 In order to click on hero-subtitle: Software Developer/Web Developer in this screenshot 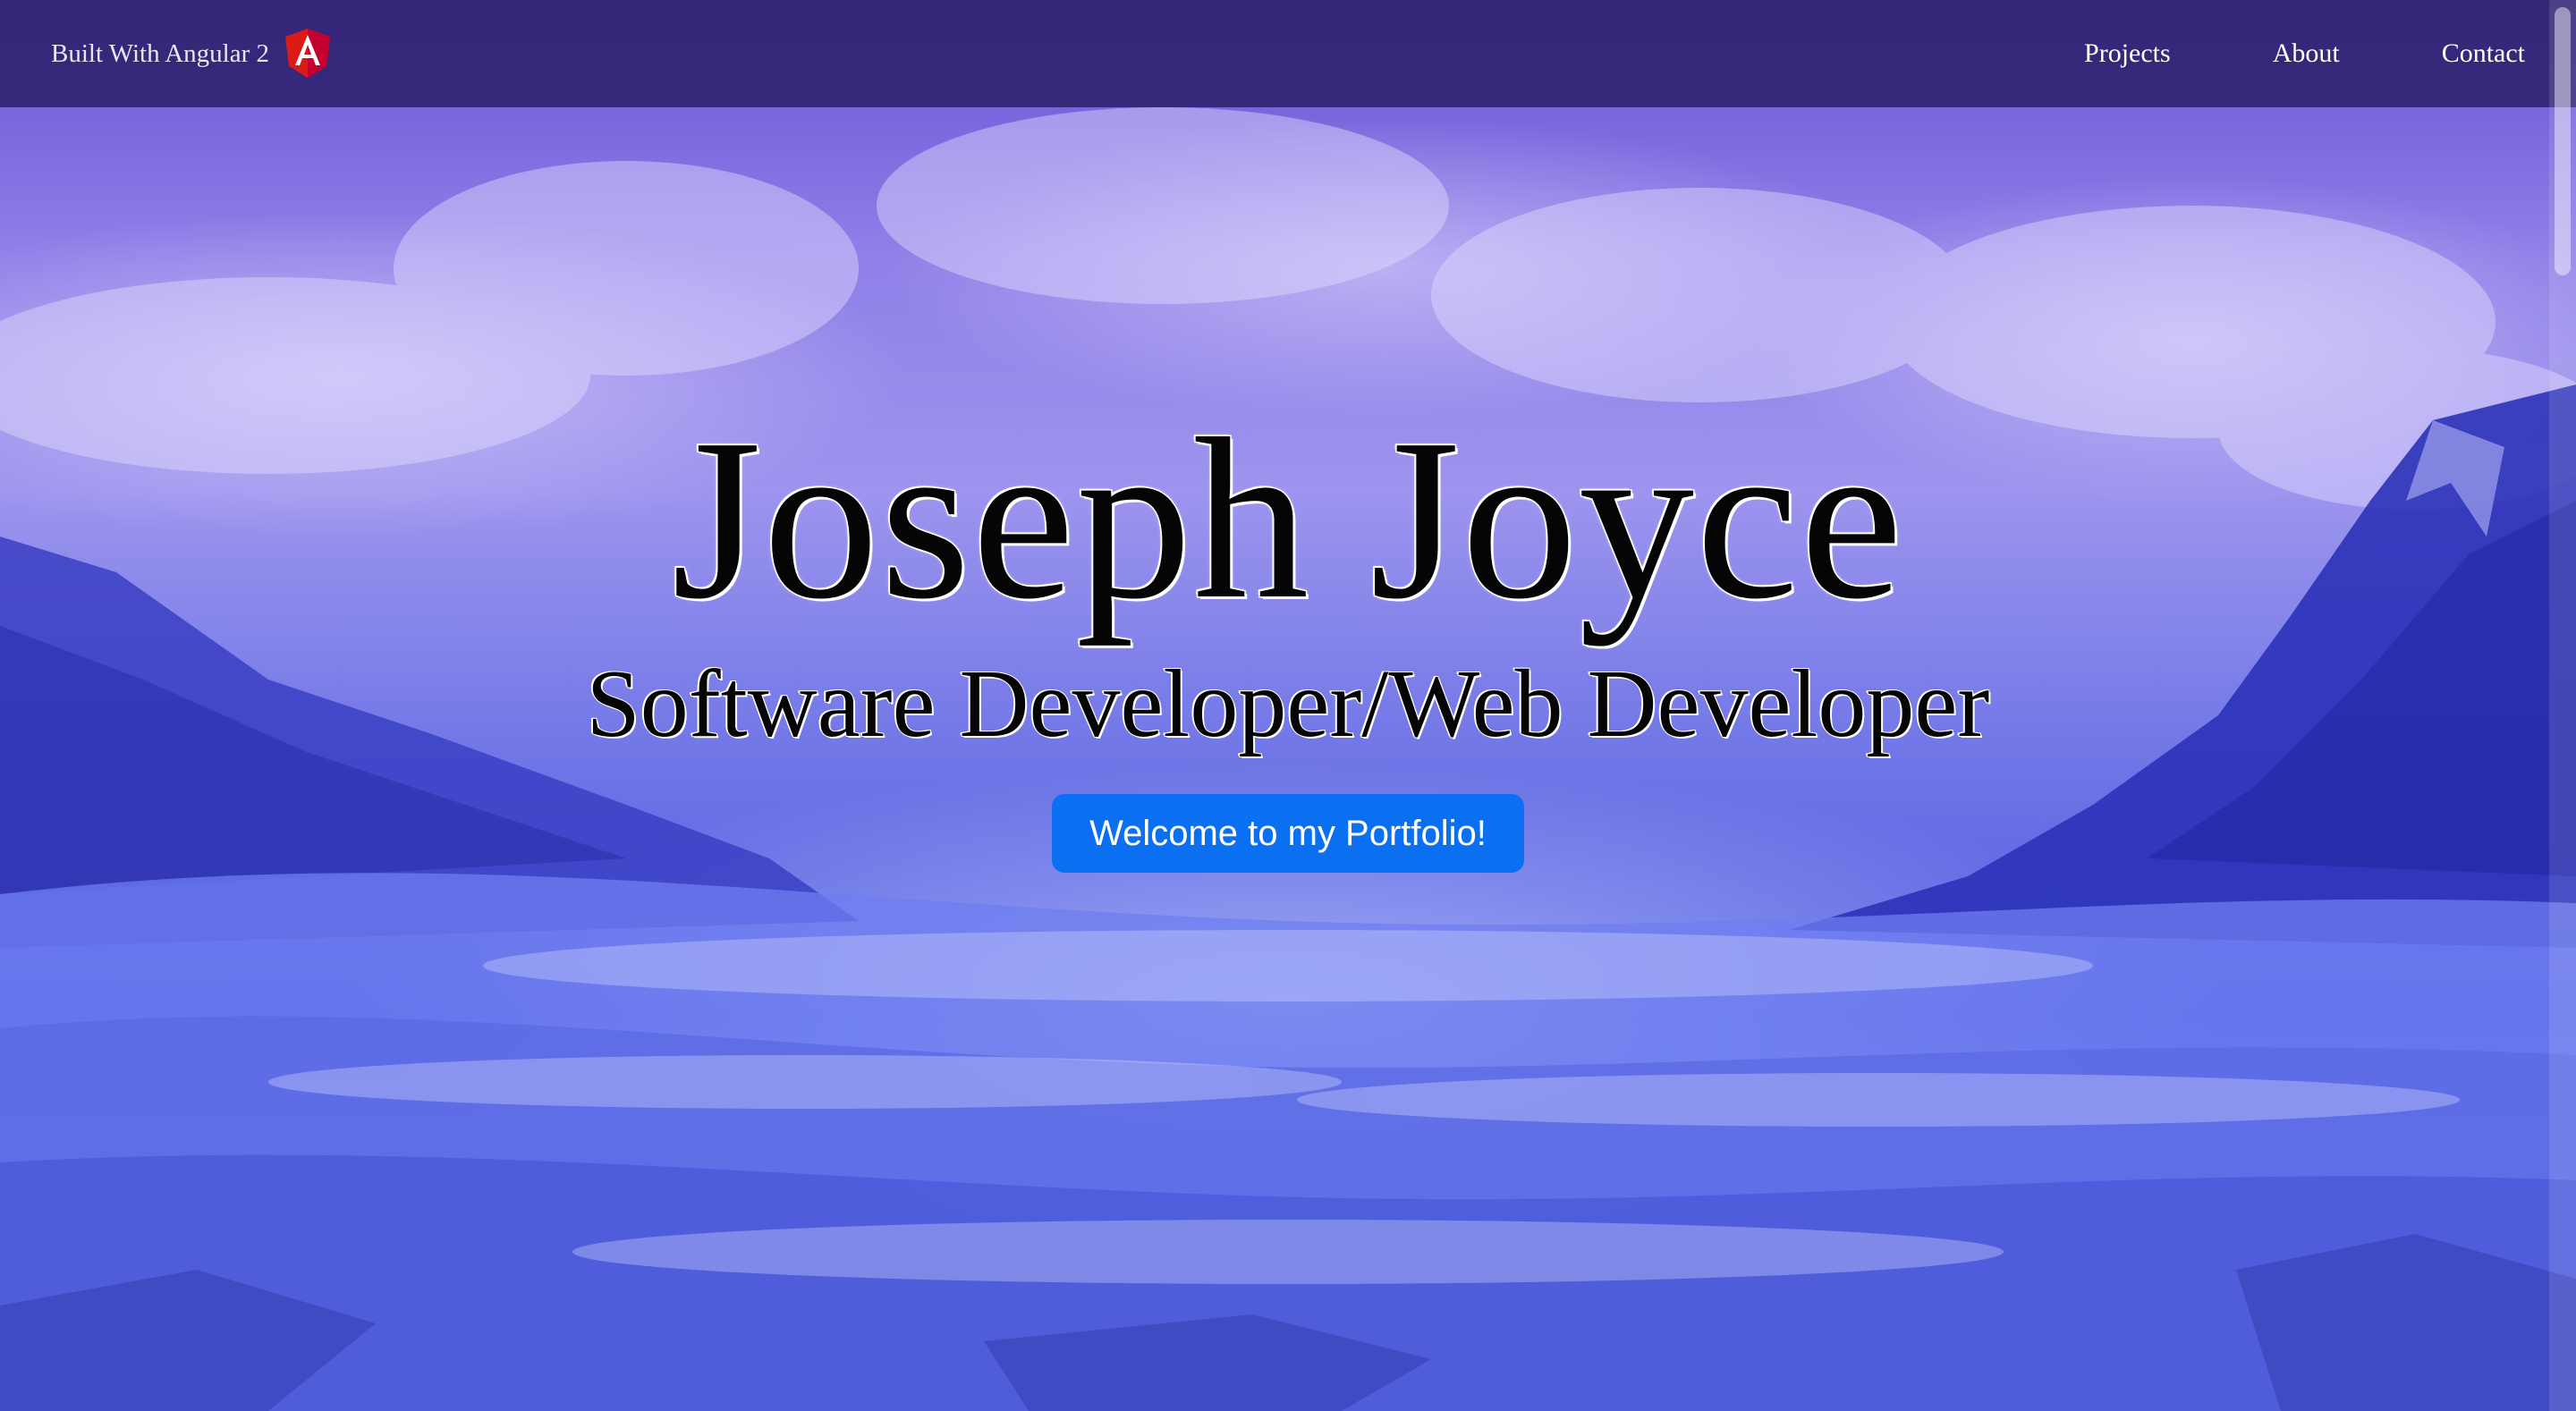, I will do `click(1288, 704)`.